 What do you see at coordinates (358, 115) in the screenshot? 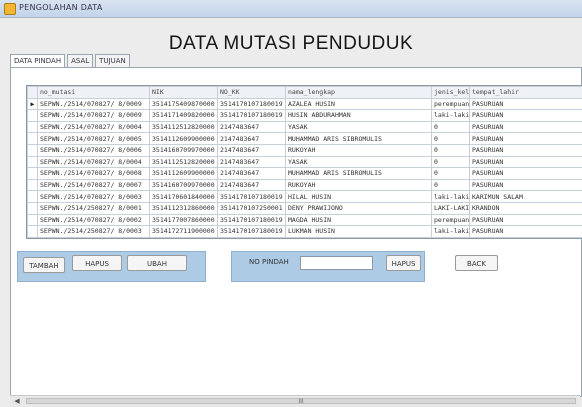
I see `table-cell: HUSIN ABDURAHMAN` at bounding box center [358, 115].